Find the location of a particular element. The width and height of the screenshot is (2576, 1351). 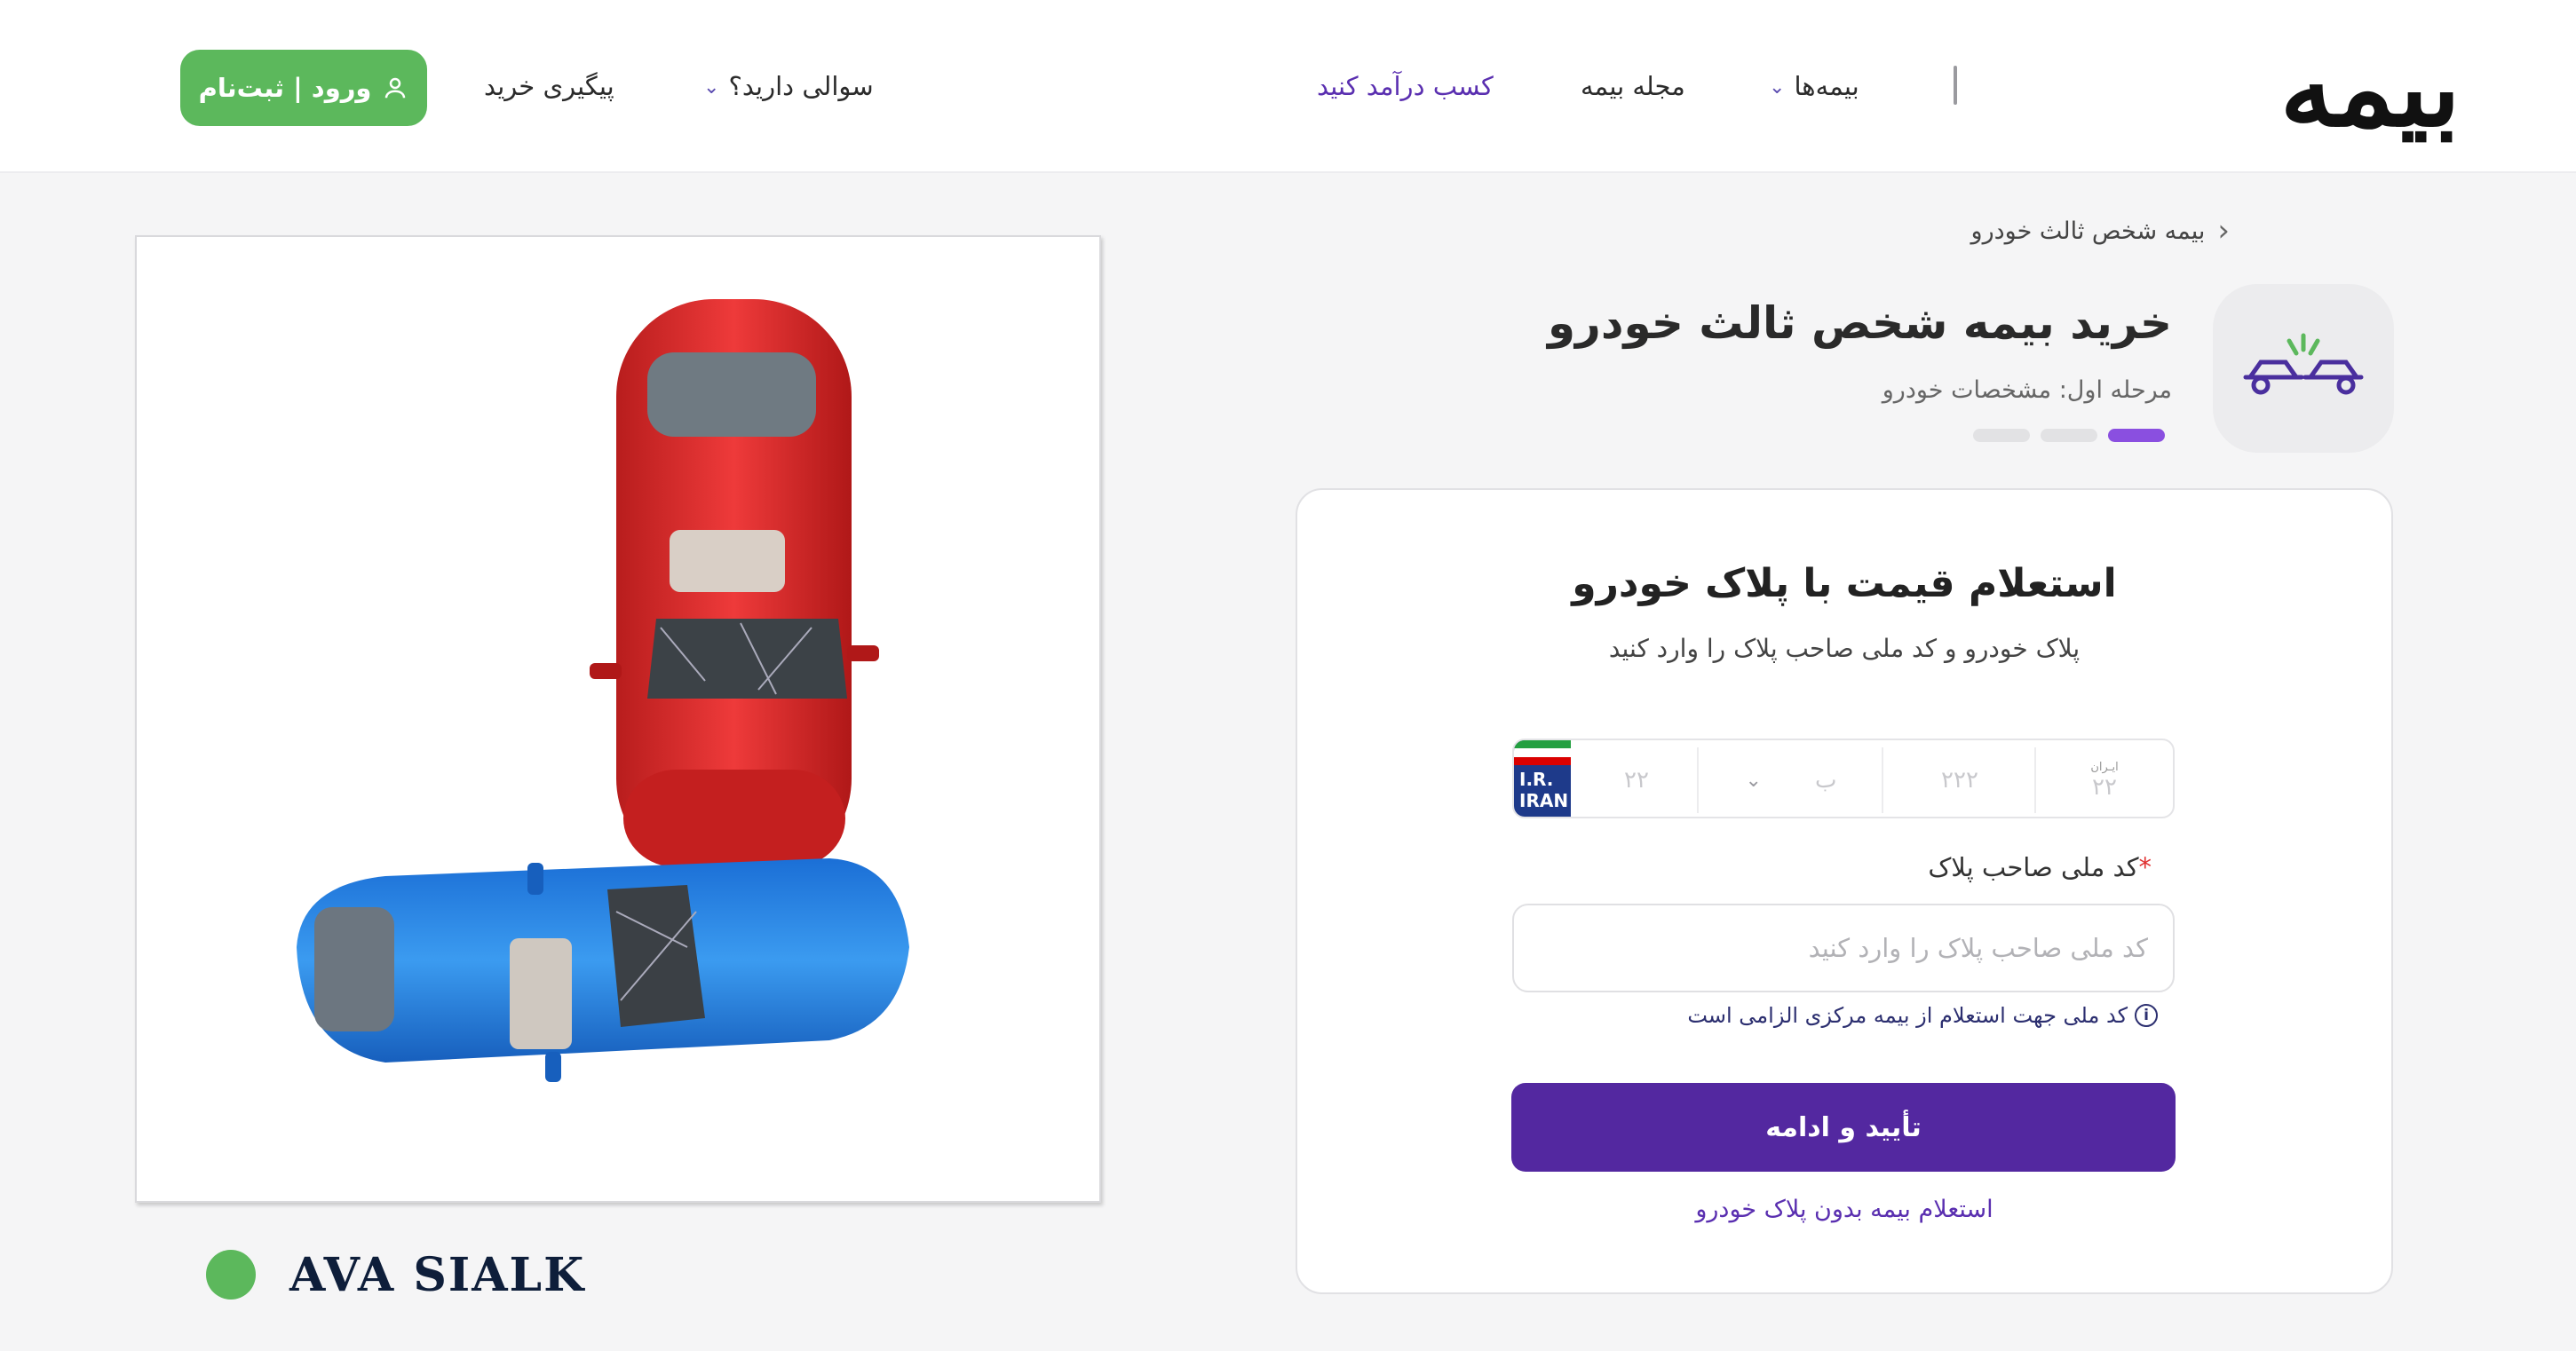

blue-car is located at coordinates (603, 970).